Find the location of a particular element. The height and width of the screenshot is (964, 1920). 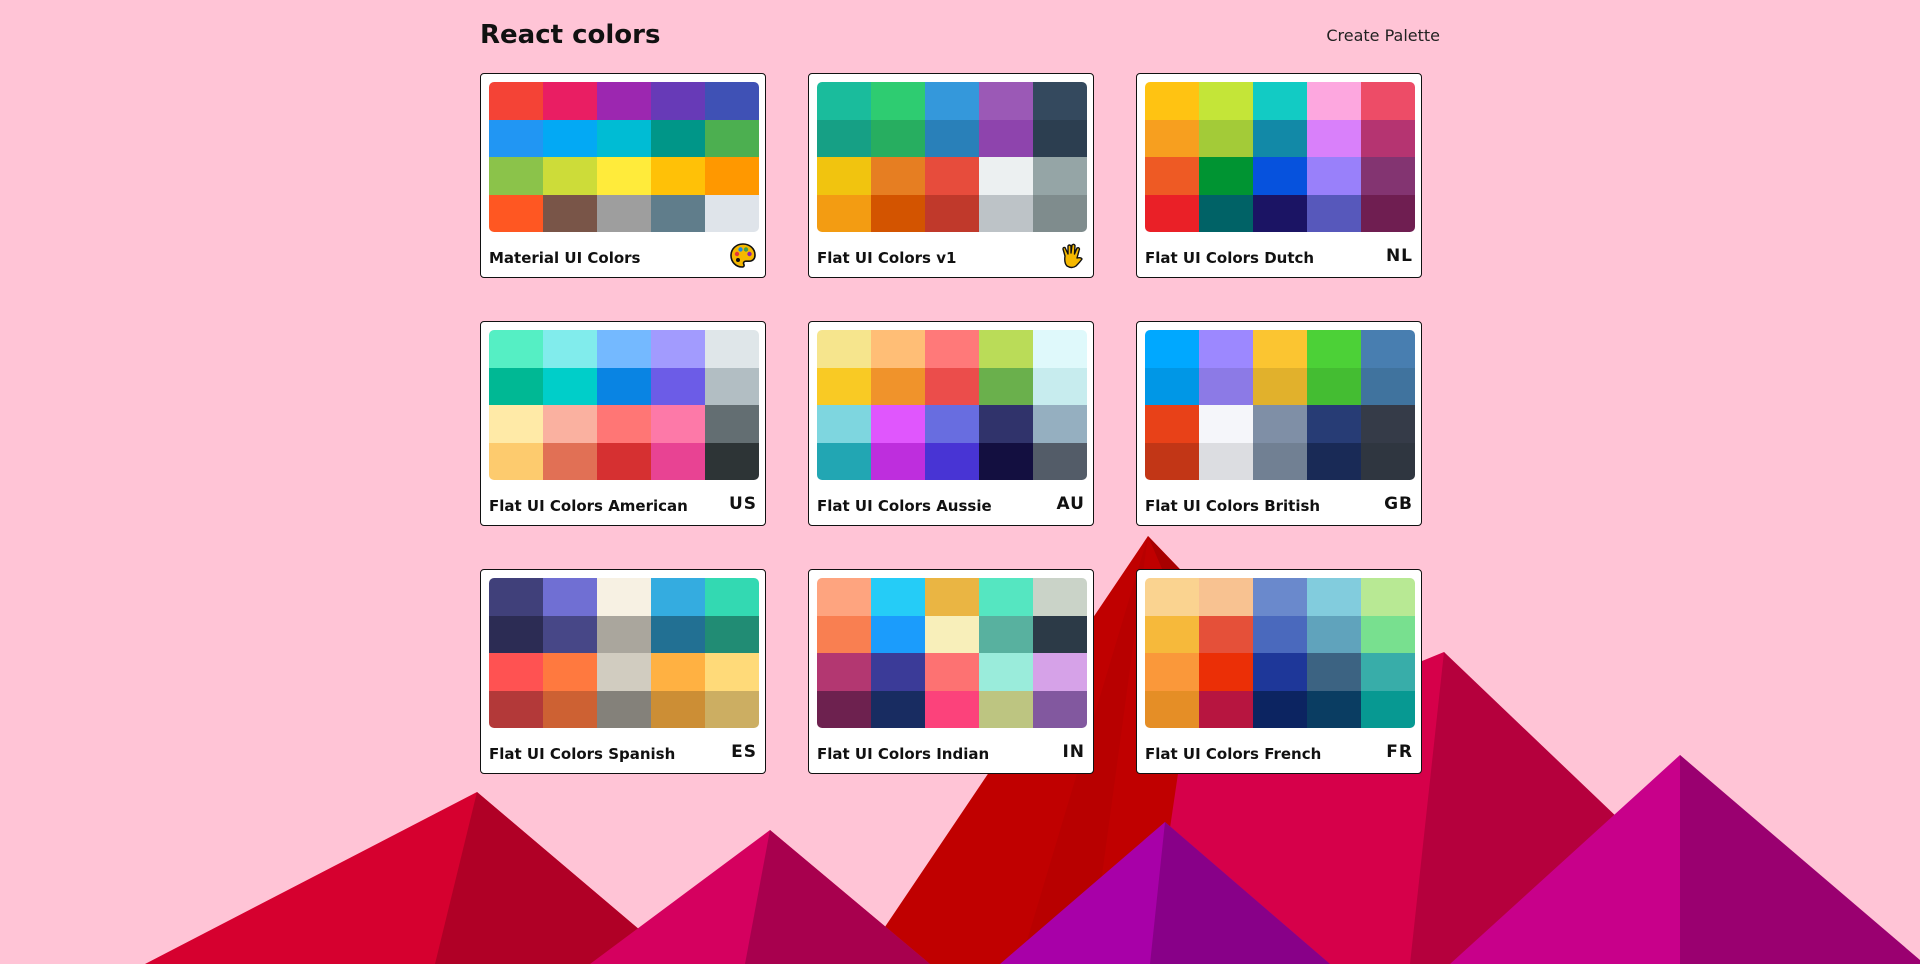

palette-card: Flat UI Colors French FR is located at coordinates (1279, 671).